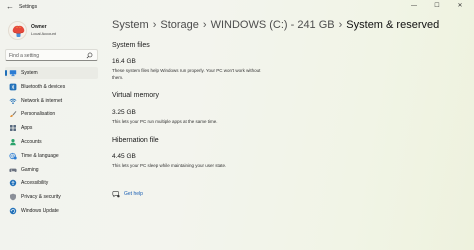 This screenshot has width=474, height=250. Describe the element at coordinates (273, 25) in the screenshot. I see `breadcrumb-drive-link: WINDOWS (C:) - 241 GB` at that location.